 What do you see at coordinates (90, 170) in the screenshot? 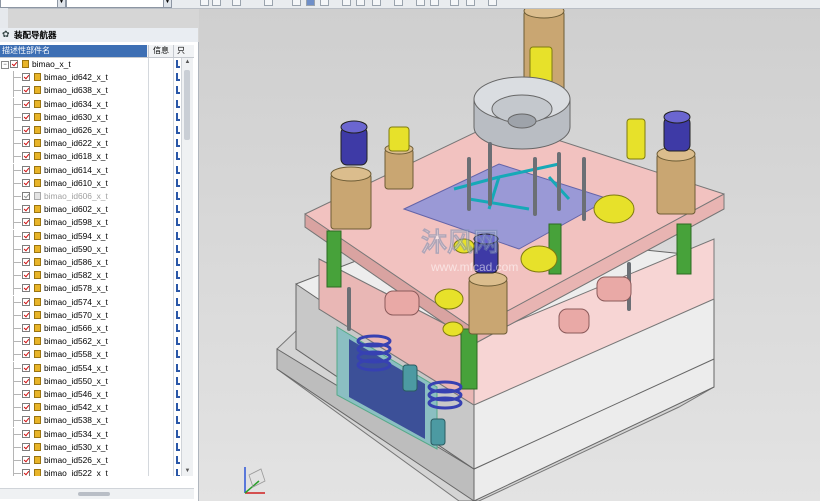
I see `tree-row: bimao_id614_x_t` at bounding box center [90, 170].